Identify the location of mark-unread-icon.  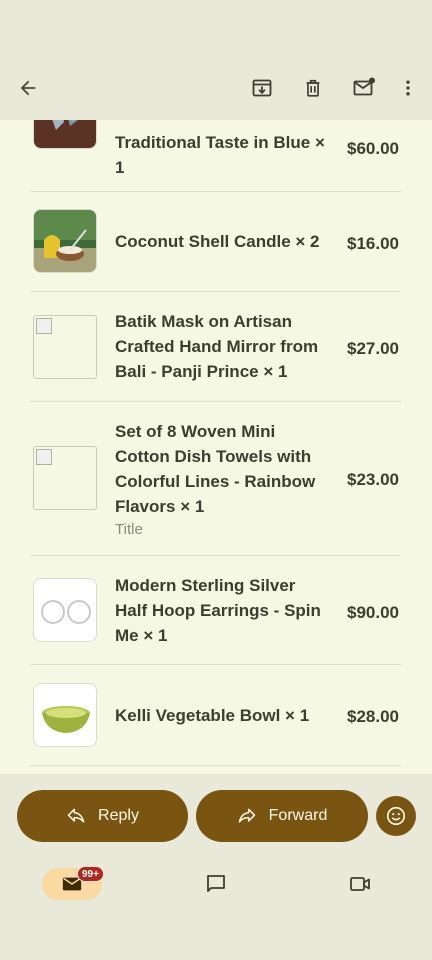
(364, 88).